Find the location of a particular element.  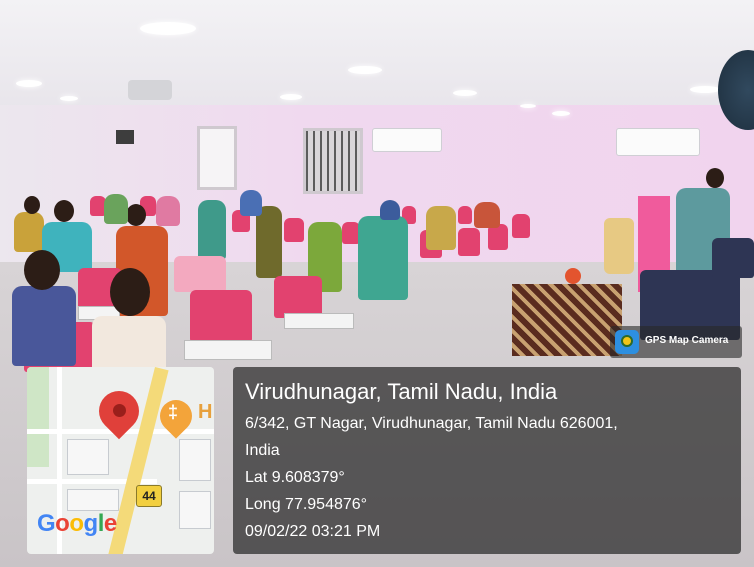

flower-vase is located at coordinates (573, 276).